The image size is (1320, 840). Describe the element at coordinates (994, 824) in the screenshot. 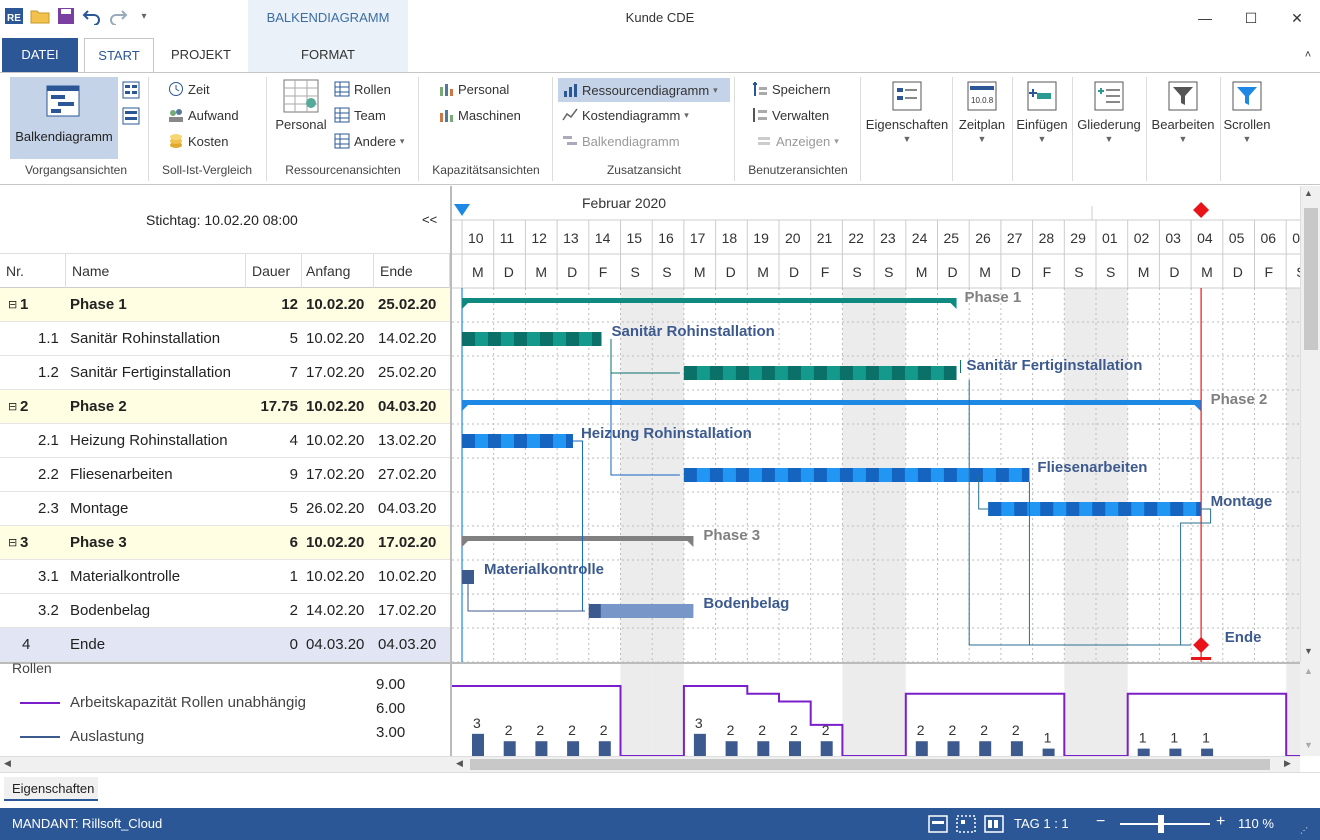

I see `view-print-icon` at that location.